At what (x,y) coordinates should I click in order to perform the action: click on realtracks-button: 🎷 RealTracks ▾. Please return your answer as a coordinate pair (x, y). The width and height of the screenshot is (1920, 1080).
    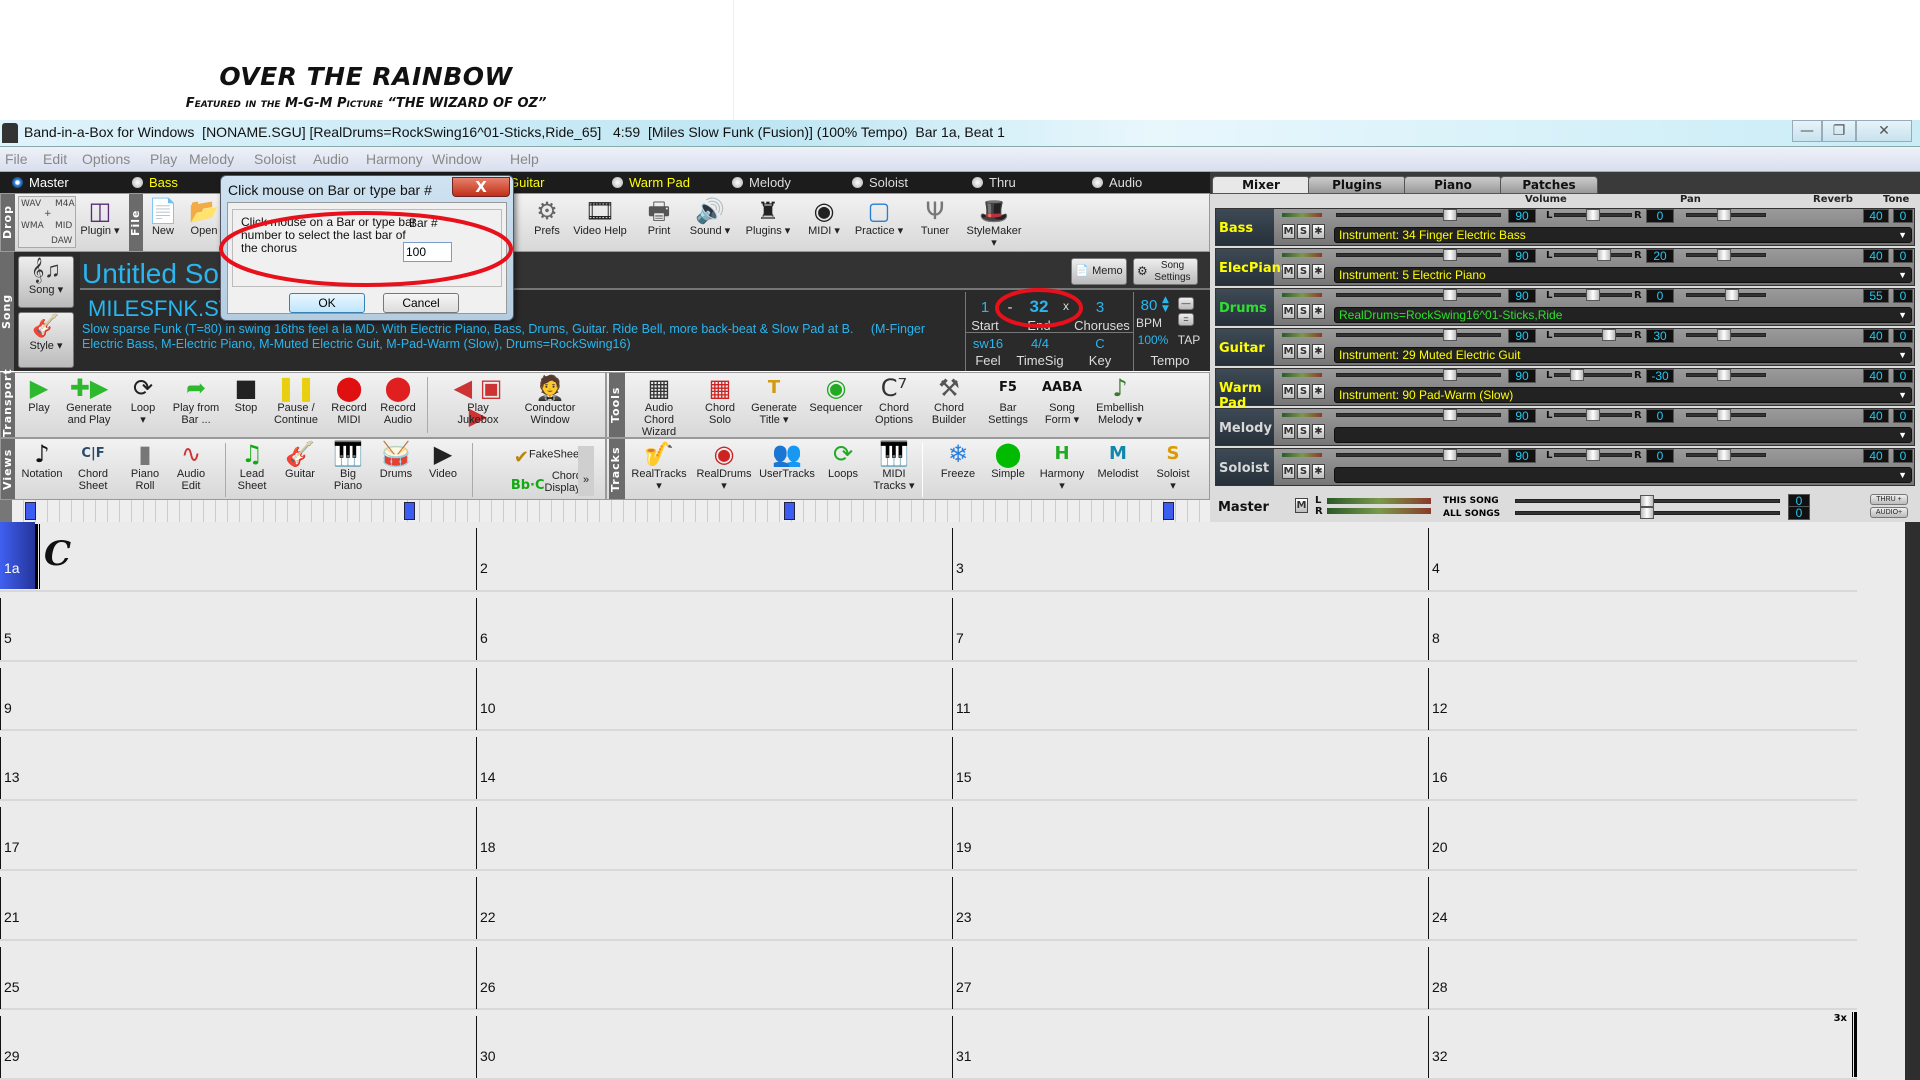
    Looking at the image, I should click on (659, 466).